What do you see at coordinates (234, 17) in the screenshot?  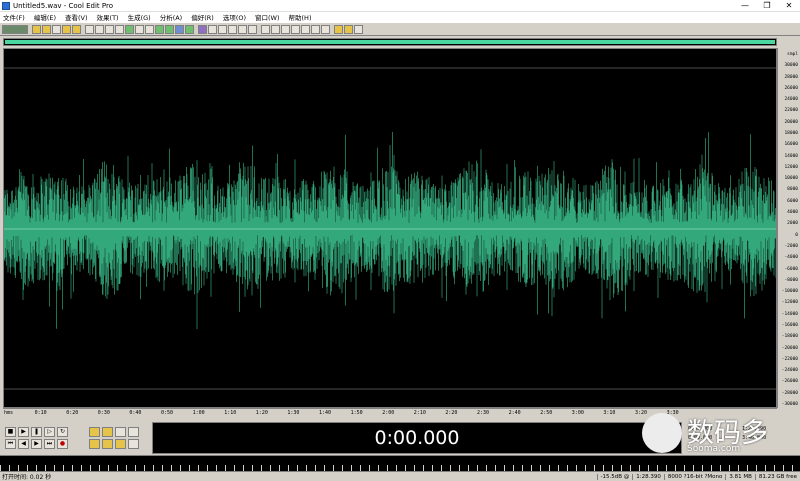 I see `menu-options: 选项(O)` at bounding box center [234, 17].